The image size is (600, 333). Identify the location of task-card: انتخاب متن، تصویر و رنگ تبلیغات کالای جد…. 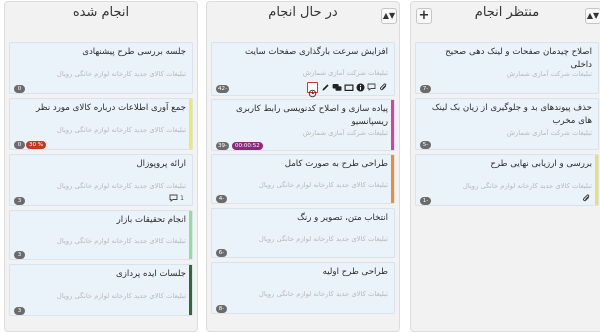
(303, 233).